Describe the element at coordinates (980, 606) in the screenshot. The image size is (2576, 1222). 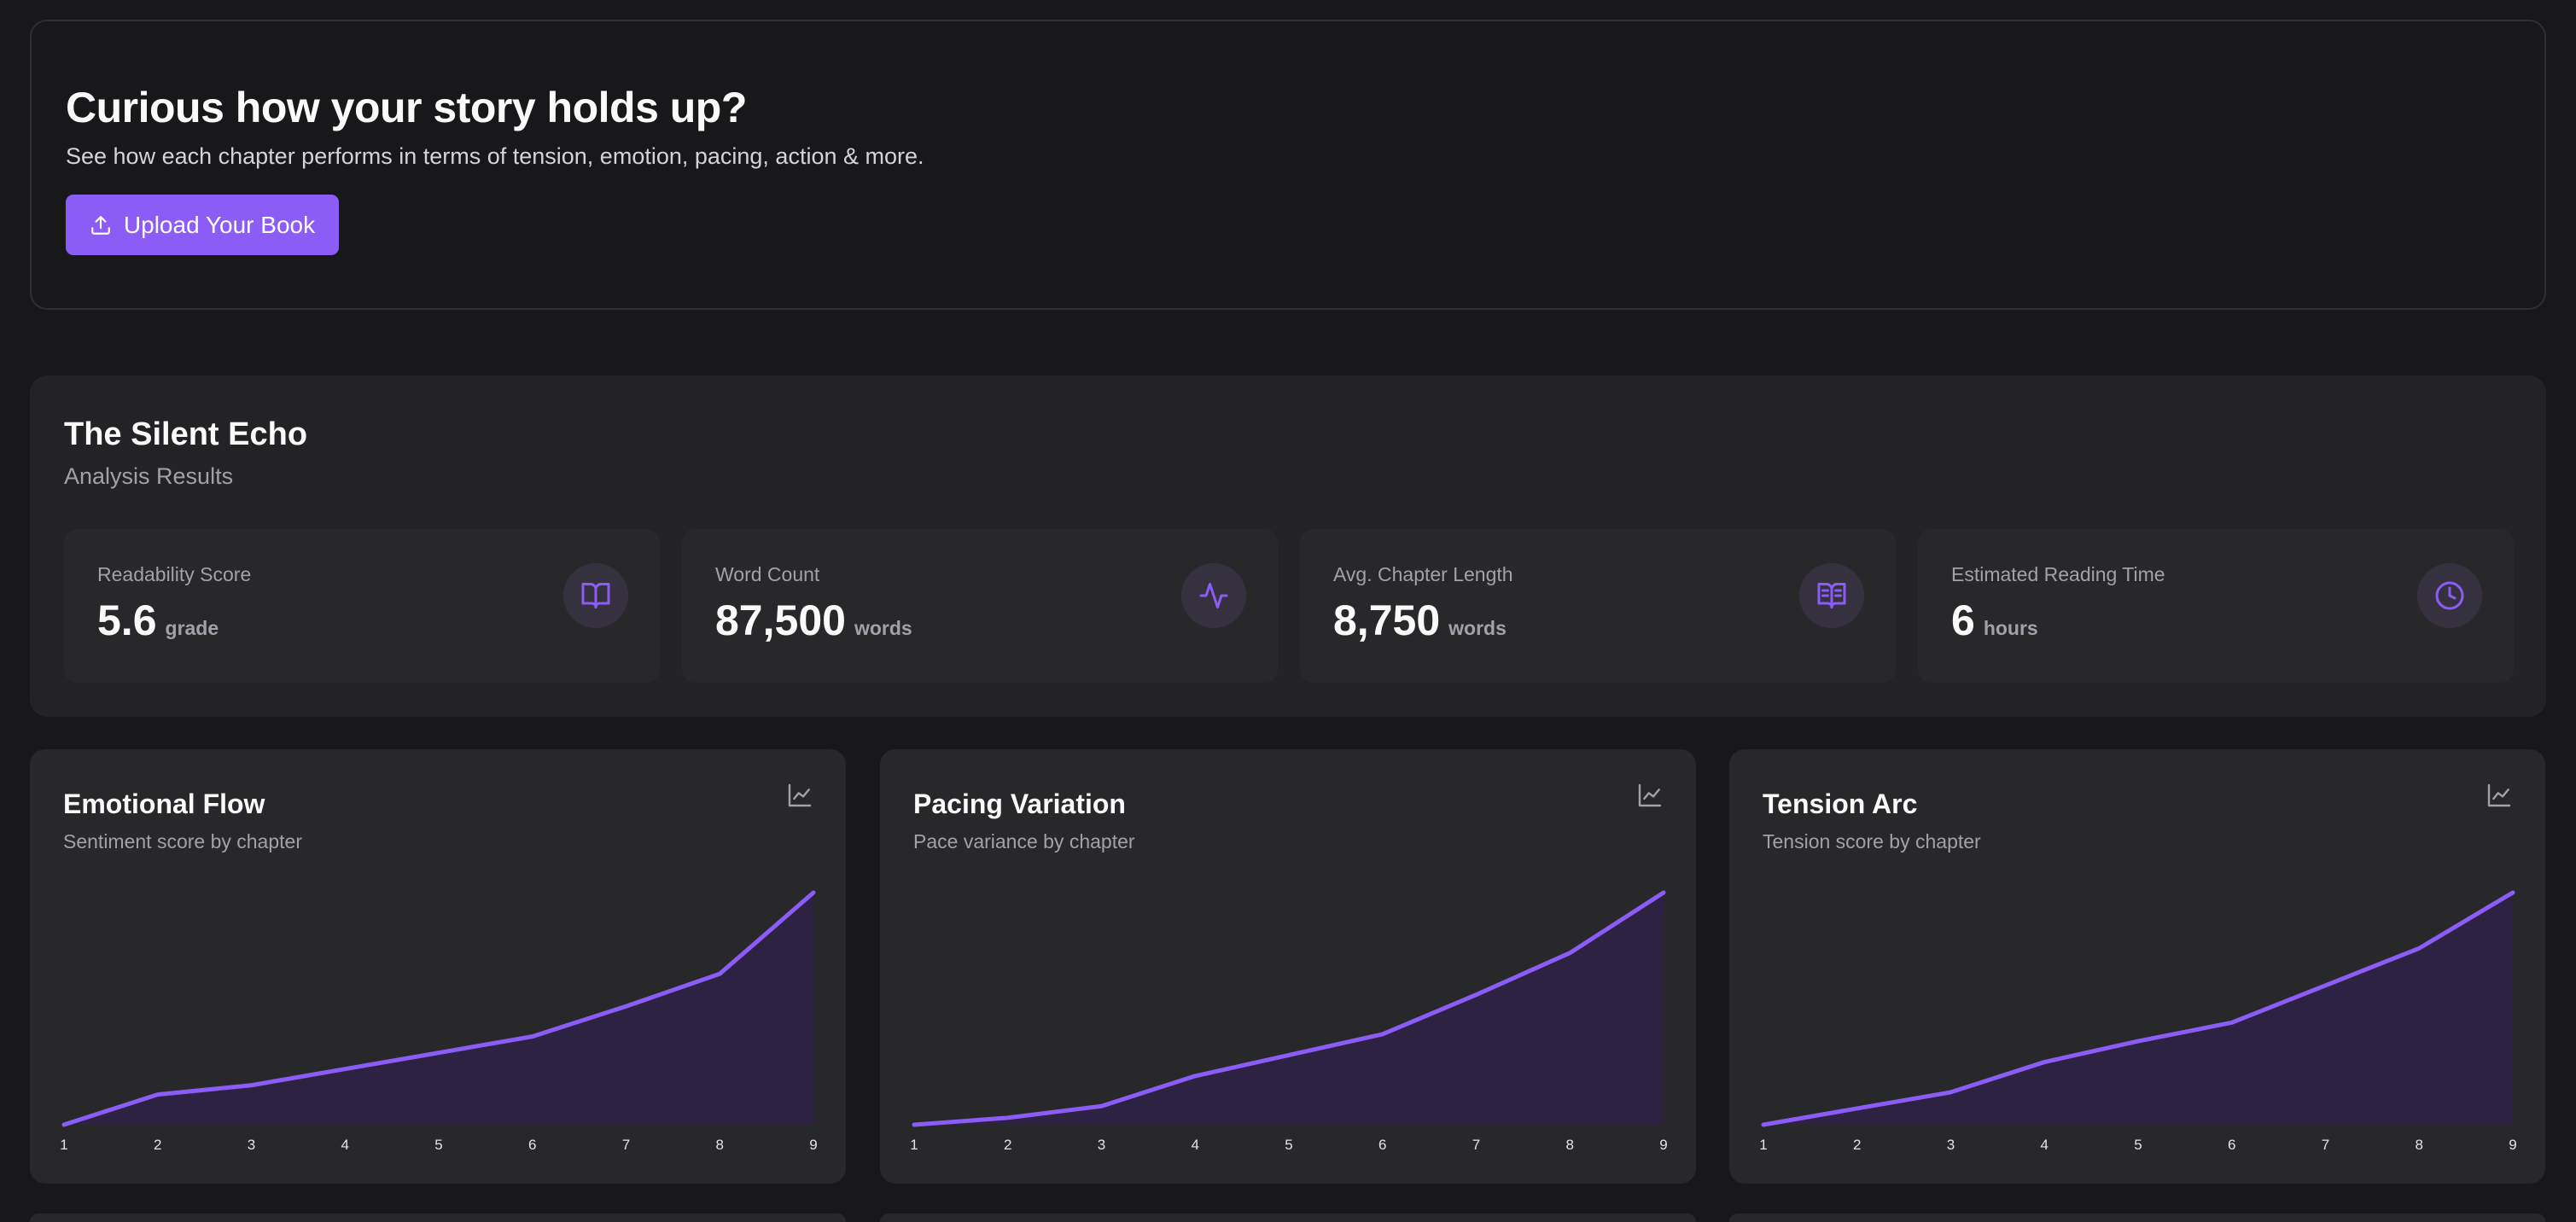
I see `stat-card-word-count: Word Count 87,500 words` at that location.